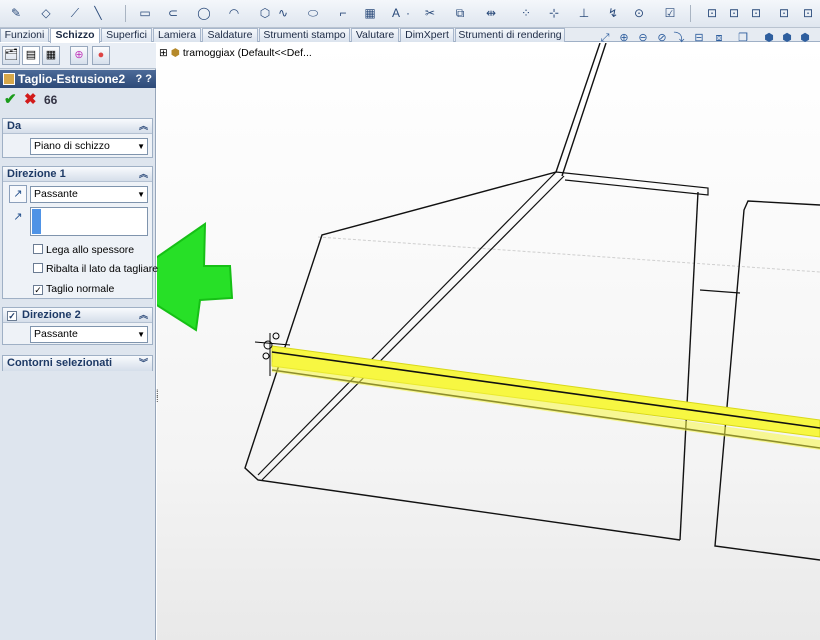 This screenshot has height=640, width=820. Describe the element at coordinates (11, 55) in the screenshot. I see `feature-manager-tab-icon: 🗂` at that location.